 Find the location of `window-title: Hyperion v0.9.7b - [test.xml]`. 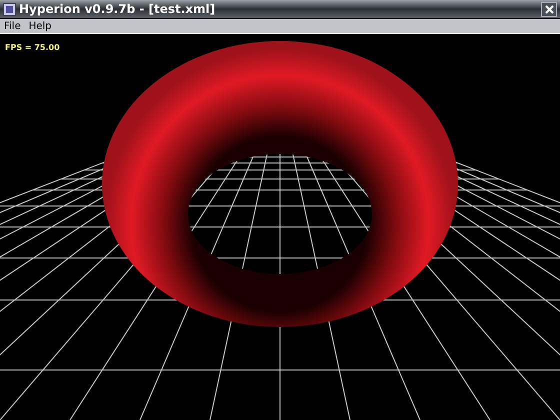

window-title: Hyperion v0.9.7b - [test.xml] is located at coordinates (117, 9).